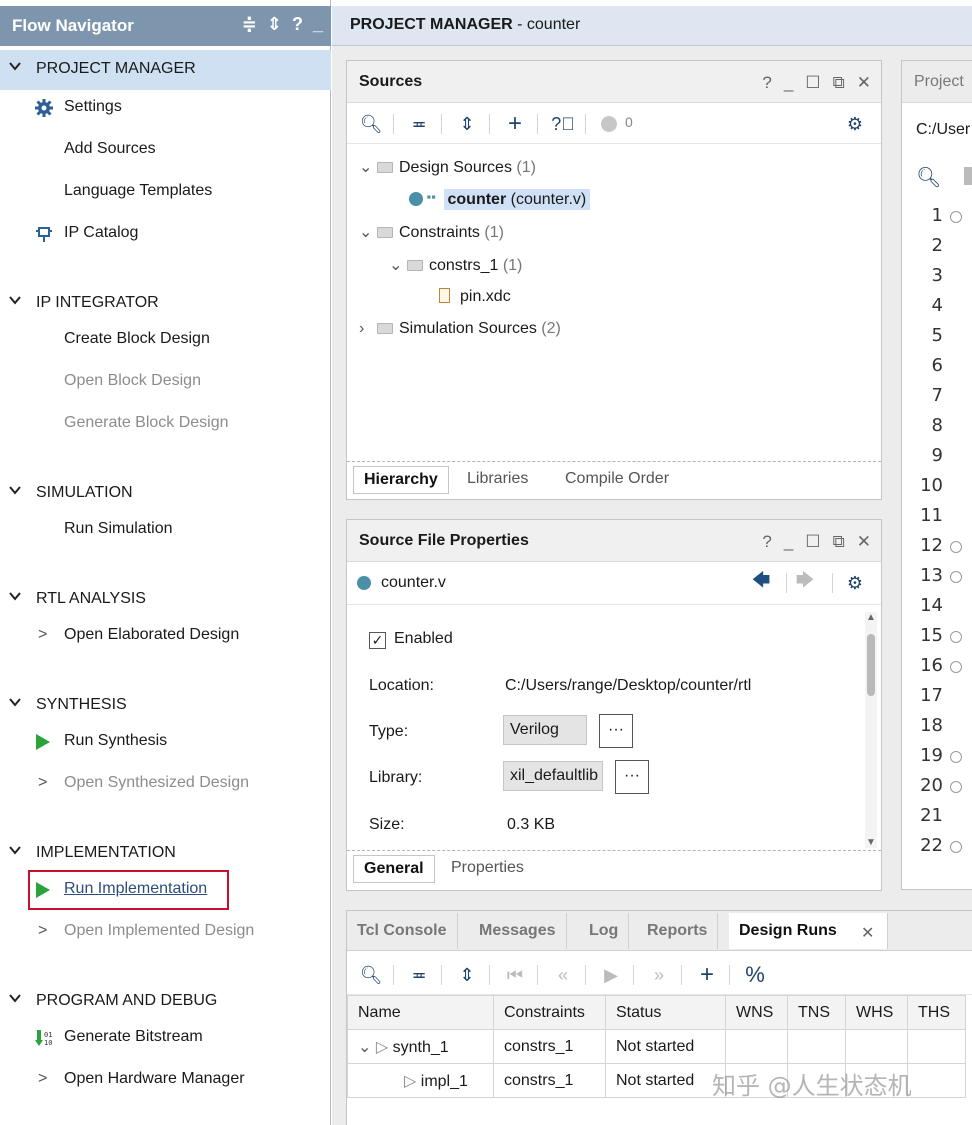 The image size is (972, 1125). What do you see at coordinates (755, 974) in the screenshot?
I see `percent-icon: %` at bounding box center [755, 974].